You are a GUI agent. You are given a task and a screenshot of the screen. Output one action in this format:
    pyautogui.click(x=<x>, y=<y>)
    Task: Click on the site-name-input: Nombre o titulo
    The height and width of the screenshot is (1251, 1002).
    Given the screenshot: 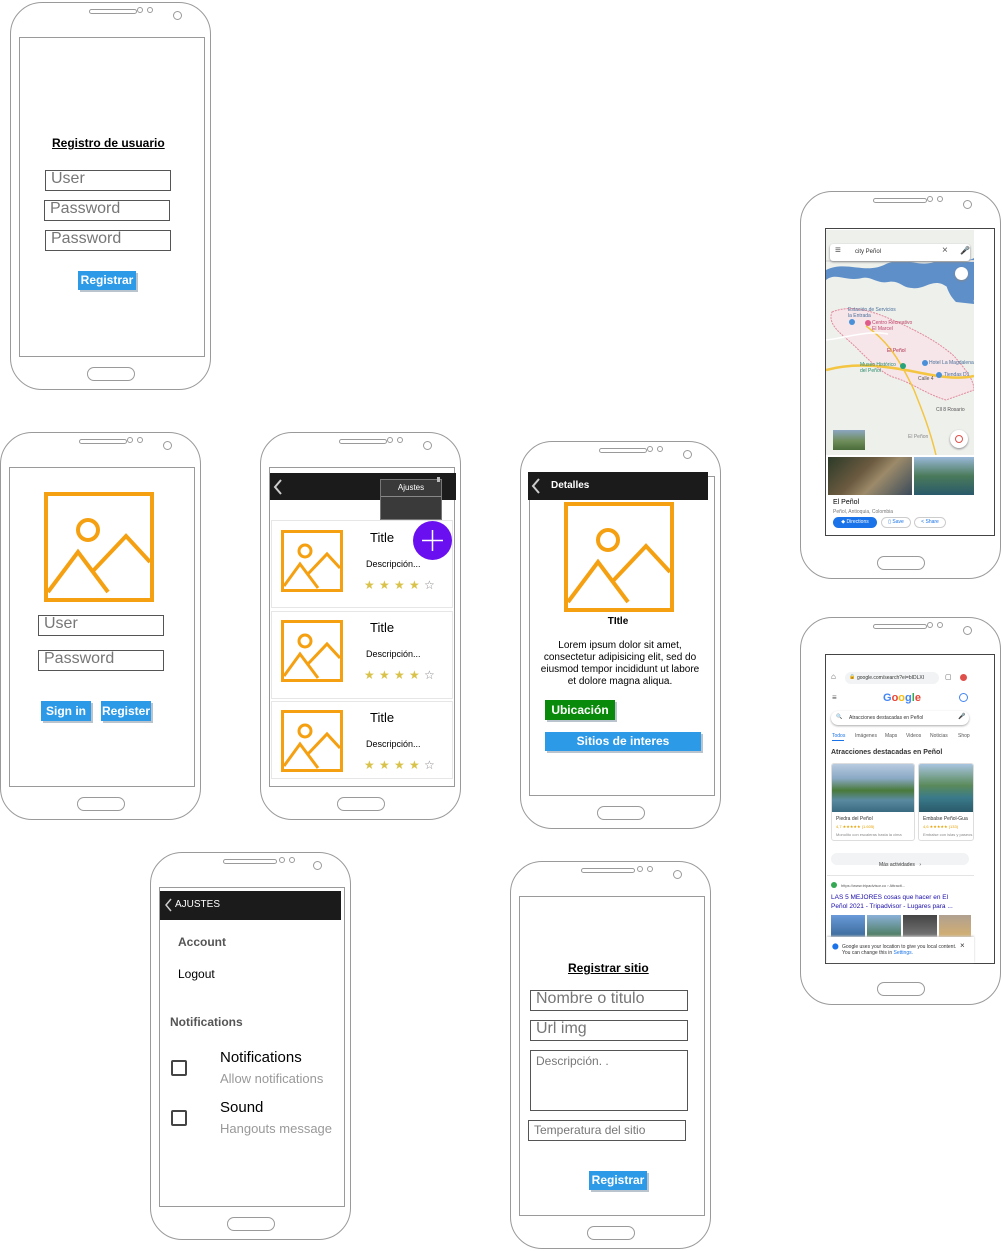 What is the action you would take?
    pyautogui.click(x=609, y=1000)
    